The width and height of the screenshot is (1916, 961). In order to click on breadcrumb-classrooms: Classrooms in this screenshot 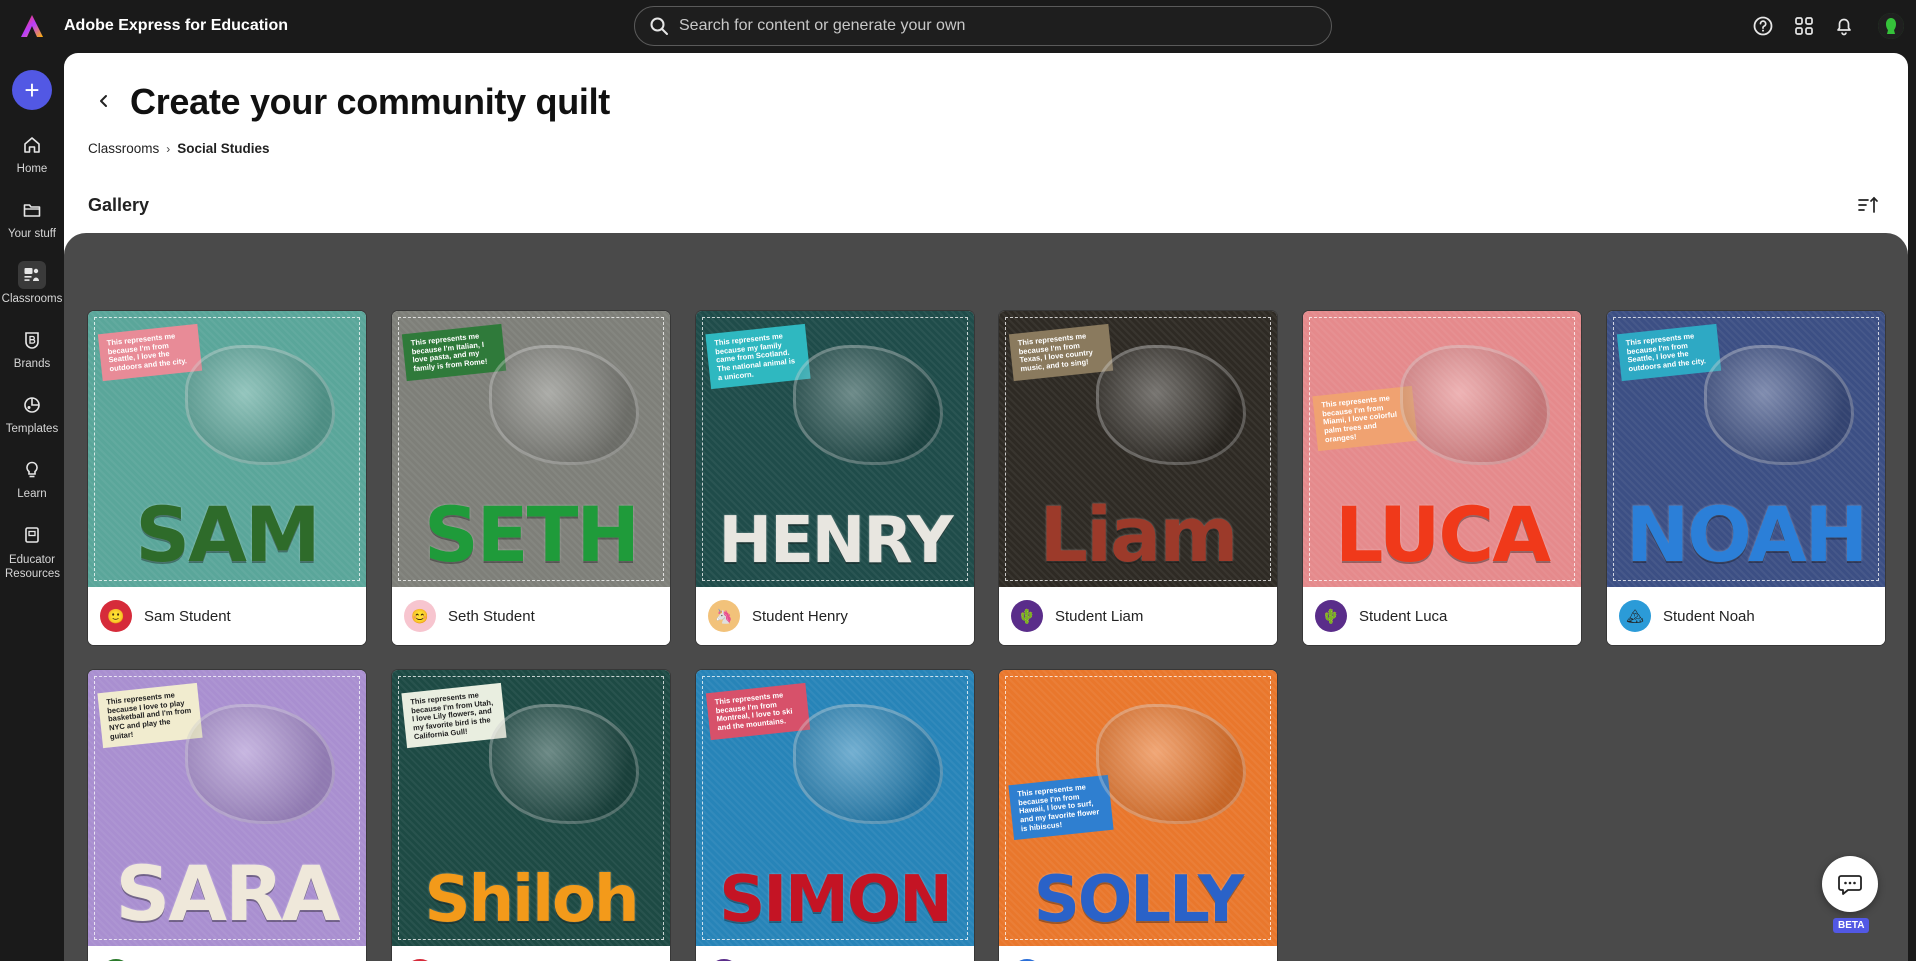, I will do `click(123, 148)`.